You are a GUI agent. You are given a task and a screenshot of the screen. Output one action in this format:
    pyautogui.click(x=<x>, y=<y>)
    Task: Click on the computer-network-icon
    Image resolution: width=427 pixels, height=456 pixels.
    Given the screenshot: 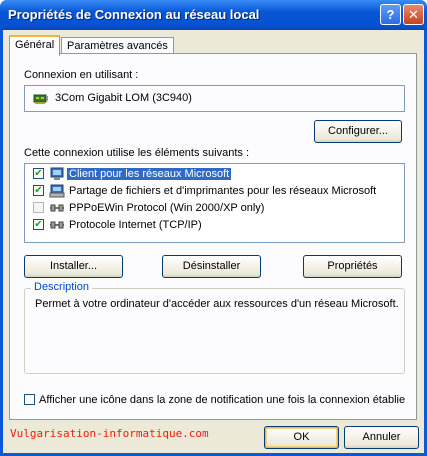 What is the action you would take?
    pyautogui.click(x=57, y=173)
    